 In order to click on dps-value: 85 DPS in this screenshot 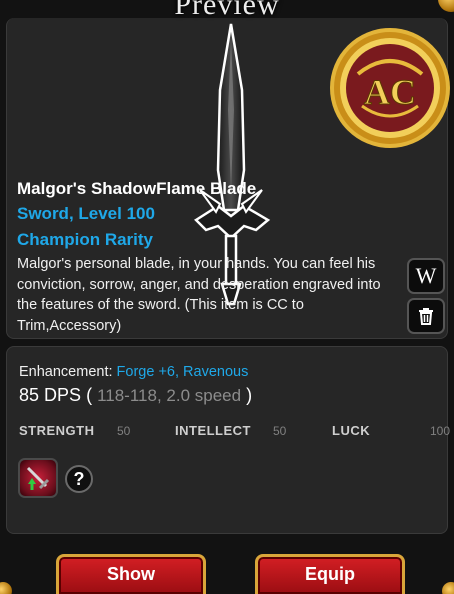, I will do `click(50, 395)`.